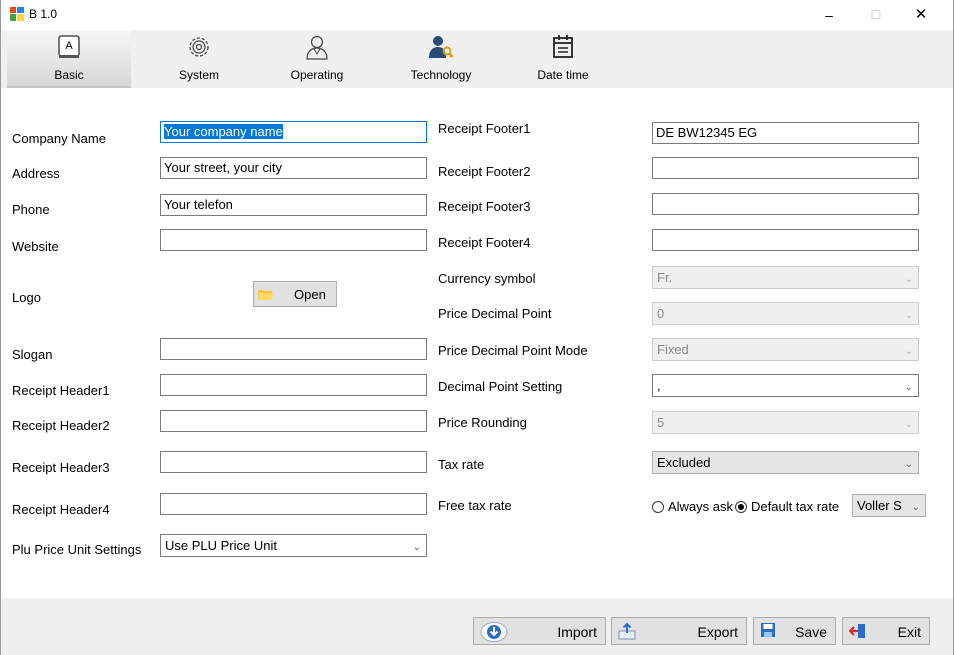 Image resolution: width=954 pixels, height=655 pixels. Describe the element at coordinates (475, 505) in the screenshot. I see `free-tax-rate-label: Free tax rate` at that location.